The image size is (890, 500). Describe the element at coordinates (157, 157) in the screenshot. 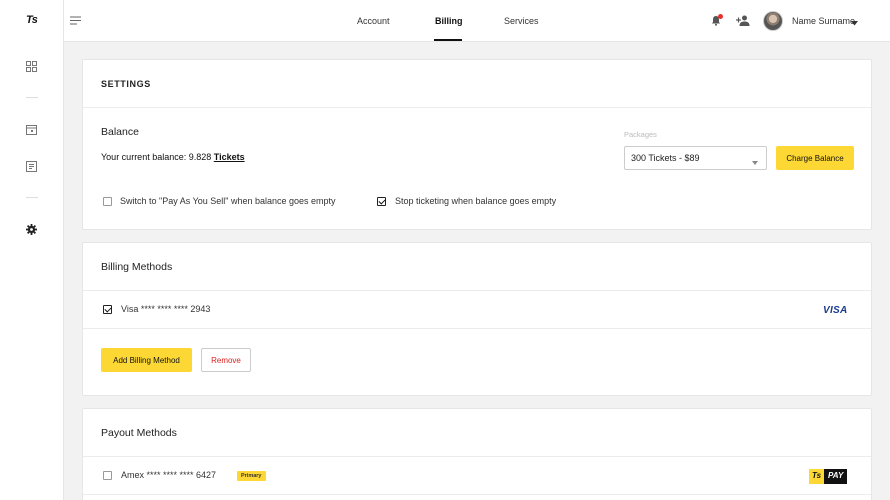

I see `balance-value: Your current balance: 9.828` at that location.